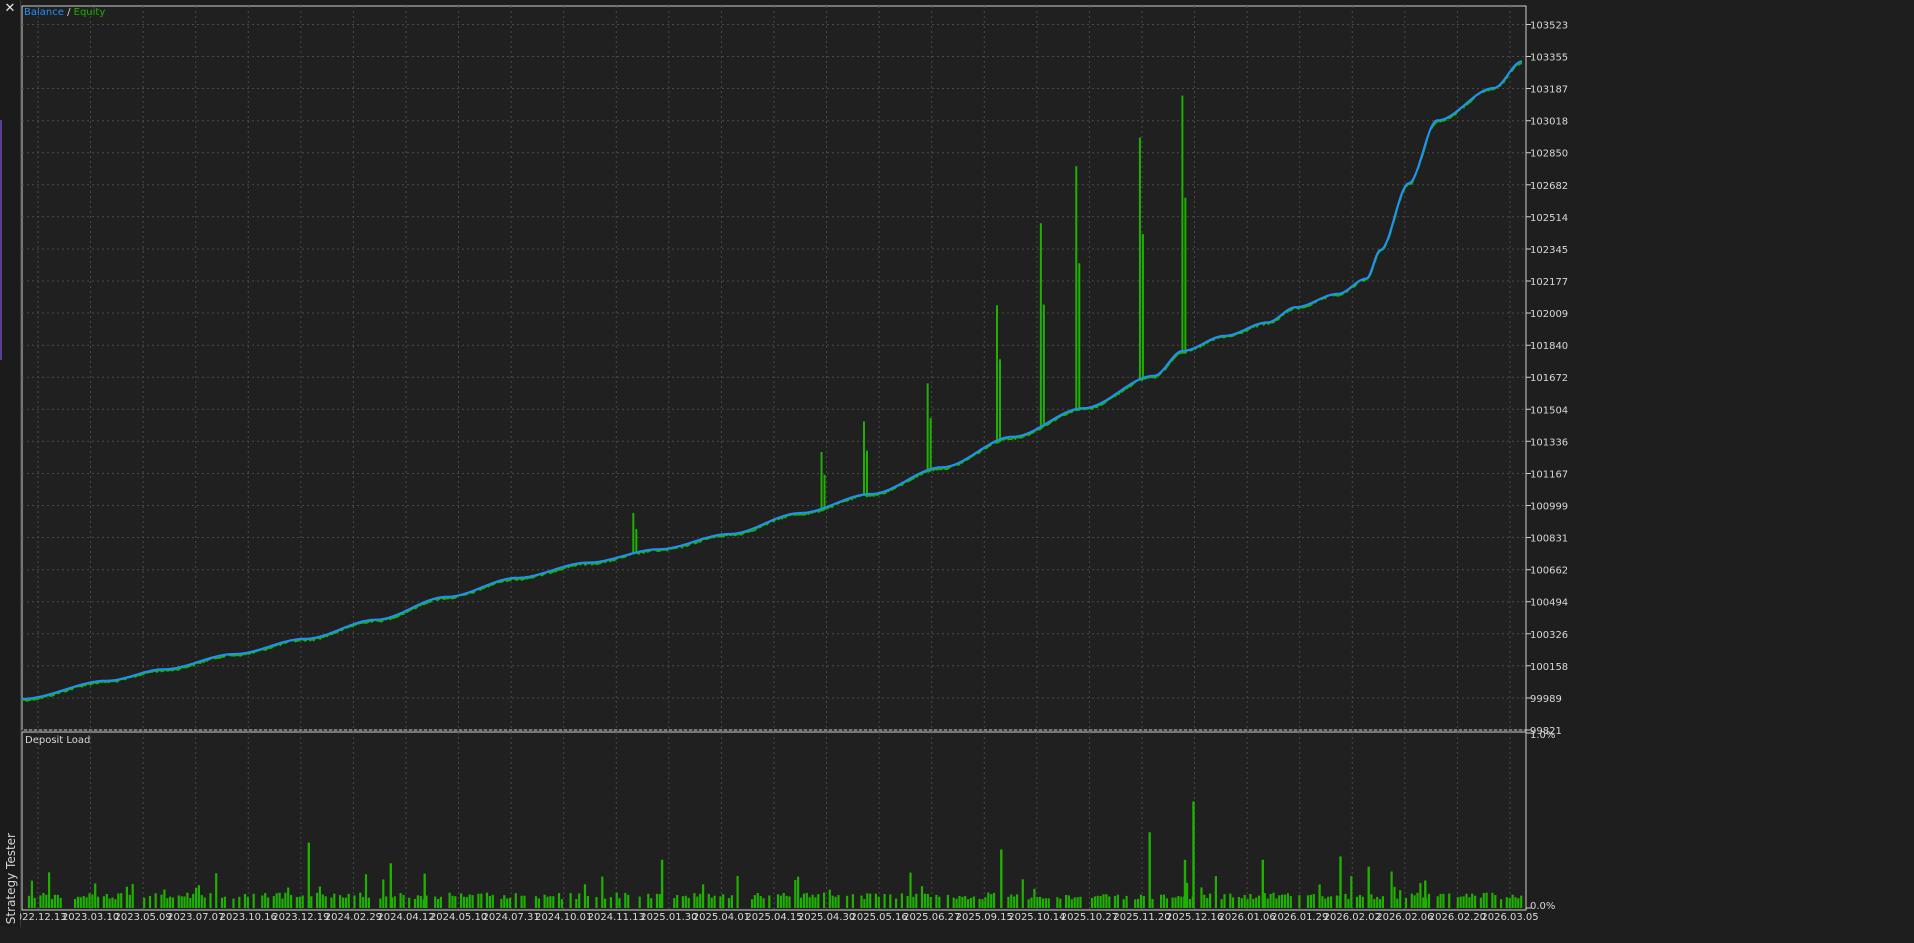 This screenshot has height=943, width=1914. Describe the element at coordinates (1247, 917) in the screenshot. I see `x-tick-label: 2026.01.06` at that location.